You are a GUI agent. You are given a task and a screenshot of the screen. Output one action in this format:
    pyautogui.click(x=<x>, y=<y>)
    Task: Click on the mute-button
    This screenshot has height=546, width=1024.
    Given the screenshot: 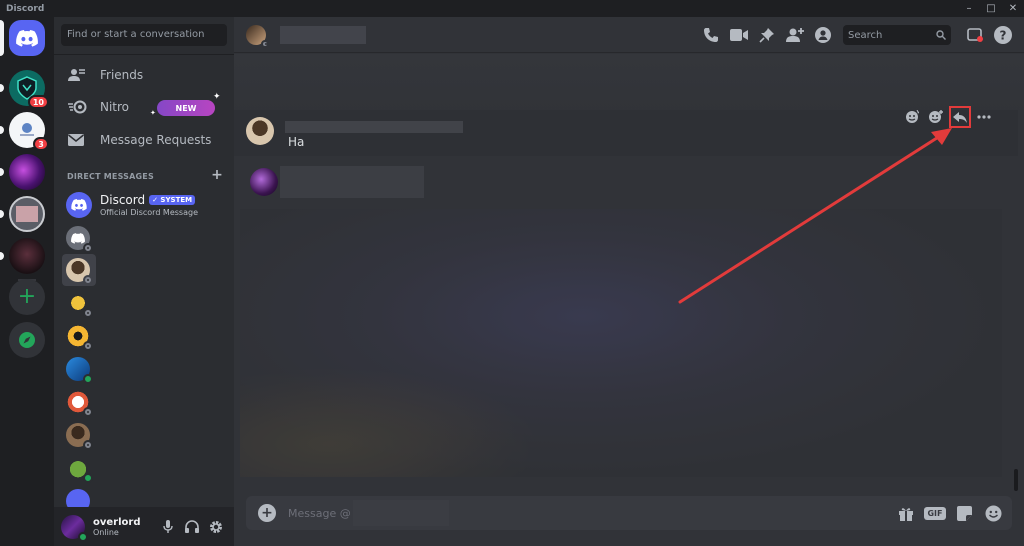 What is the action you would take?
    pyautogui.click(x=168, y=527)
    